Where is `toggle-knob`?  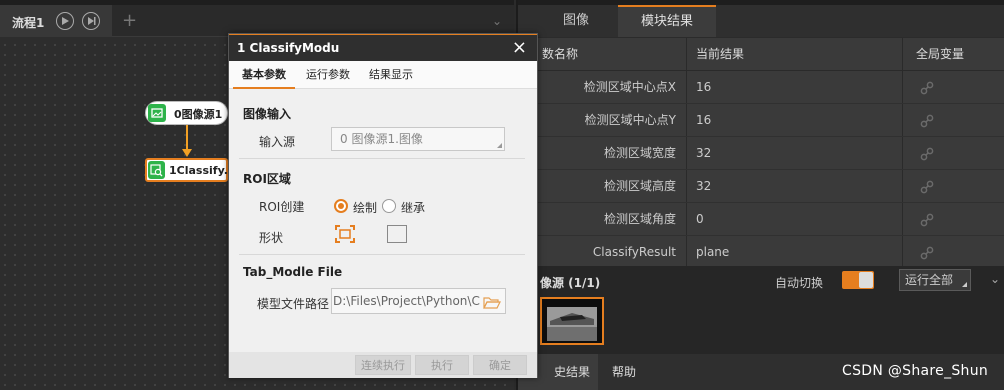 toggle-knob is located at coordinates (866, 280).